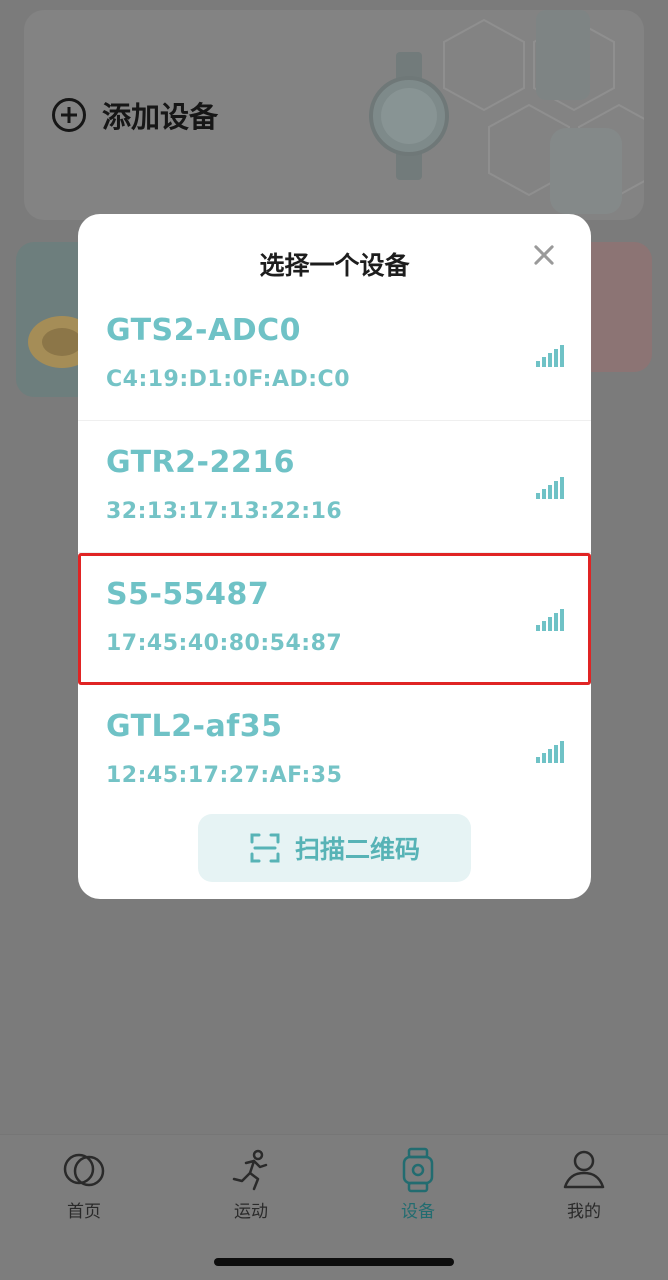 This screenshot has height=1280, width=668. What do you see at coordinates (204, 330) in the screenshot?
I see `device-name: GTS2-ADC0` at bounding box center [204, 330].